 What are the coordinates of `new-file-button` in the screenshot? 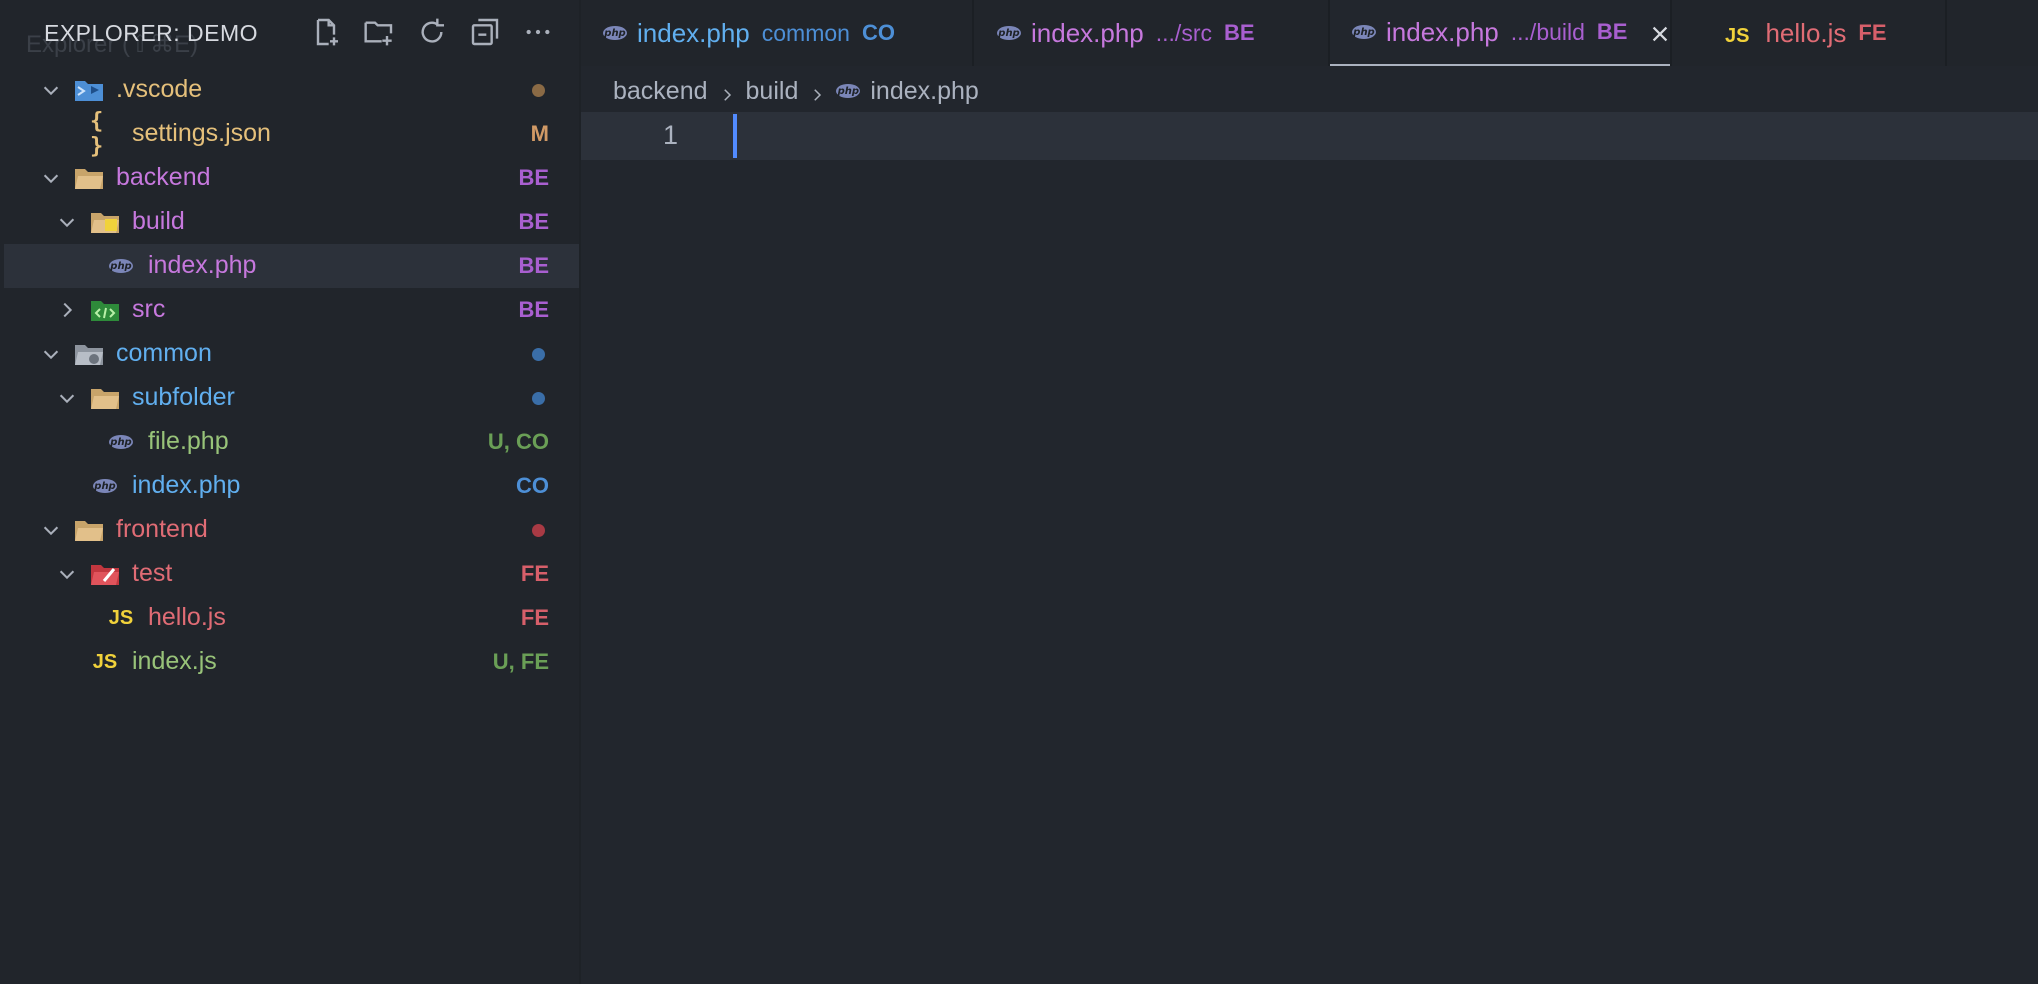 It's located at (326, 32).